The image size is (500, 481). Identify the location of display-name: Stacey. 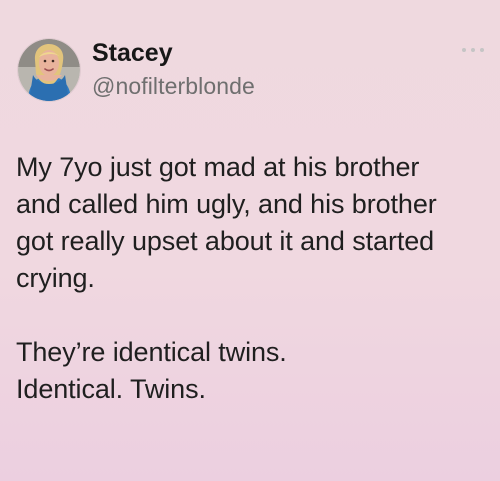
(222, 53).